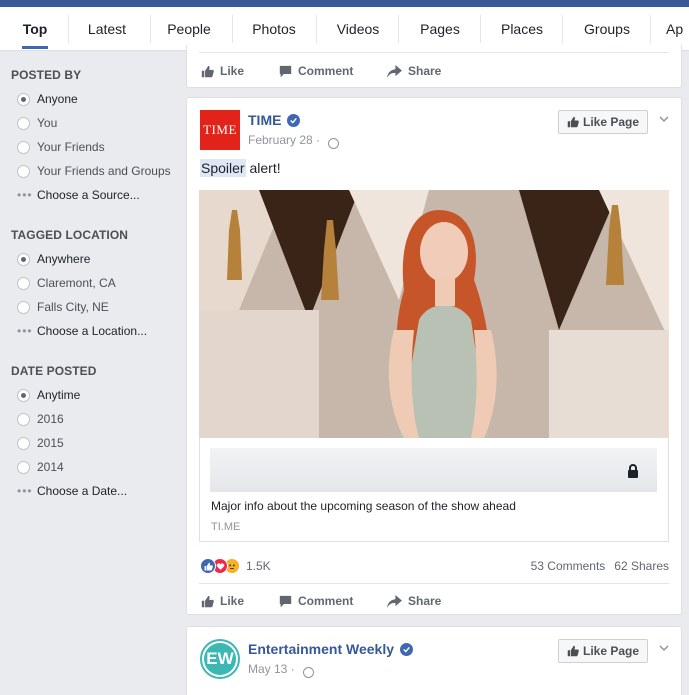  What do you see at coordinates (235, 566) in the screenshot?
I see `reactions-summary: 1.5K` at bounding box center [235, 566].